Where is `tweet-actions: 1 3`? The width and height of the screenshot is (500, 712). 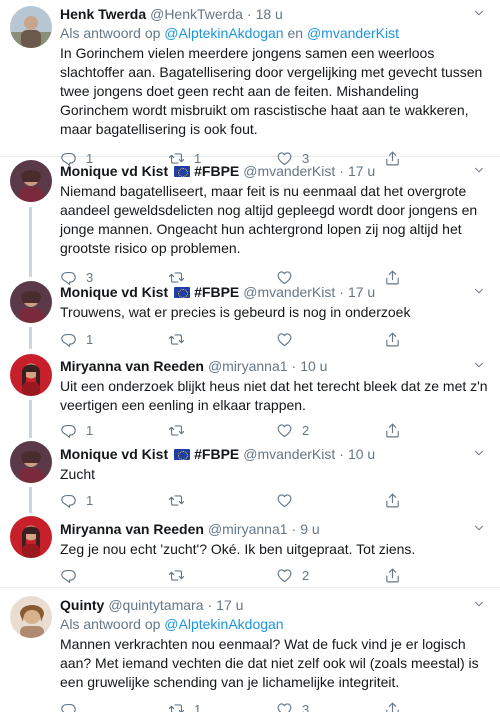 tweet-actions: 1 3 is located at coordinates (274, 705).